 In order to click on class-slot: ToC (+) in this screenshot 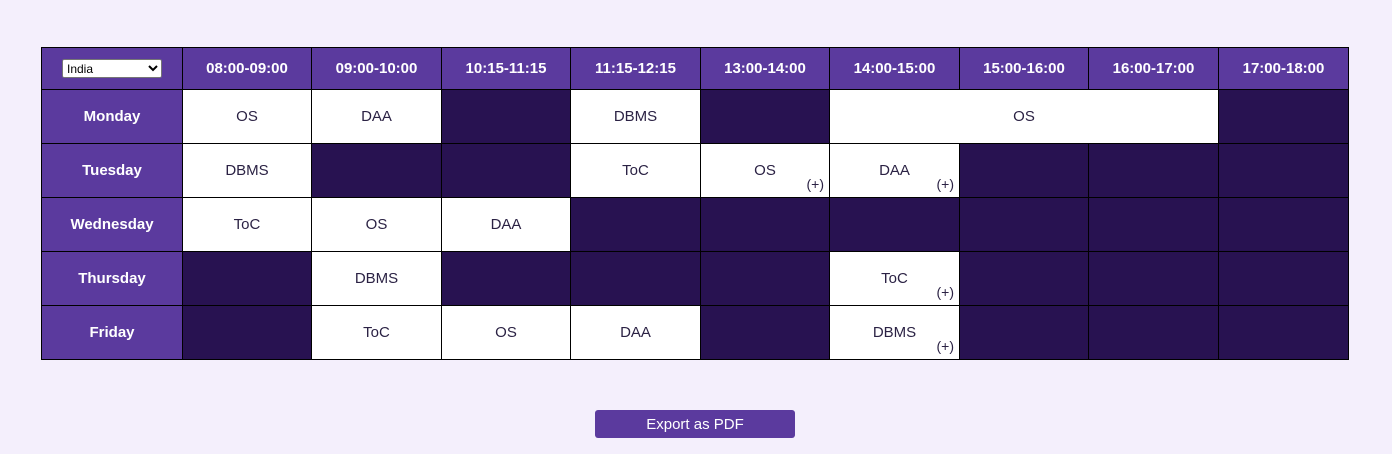, I will do `click(894, 278)`.